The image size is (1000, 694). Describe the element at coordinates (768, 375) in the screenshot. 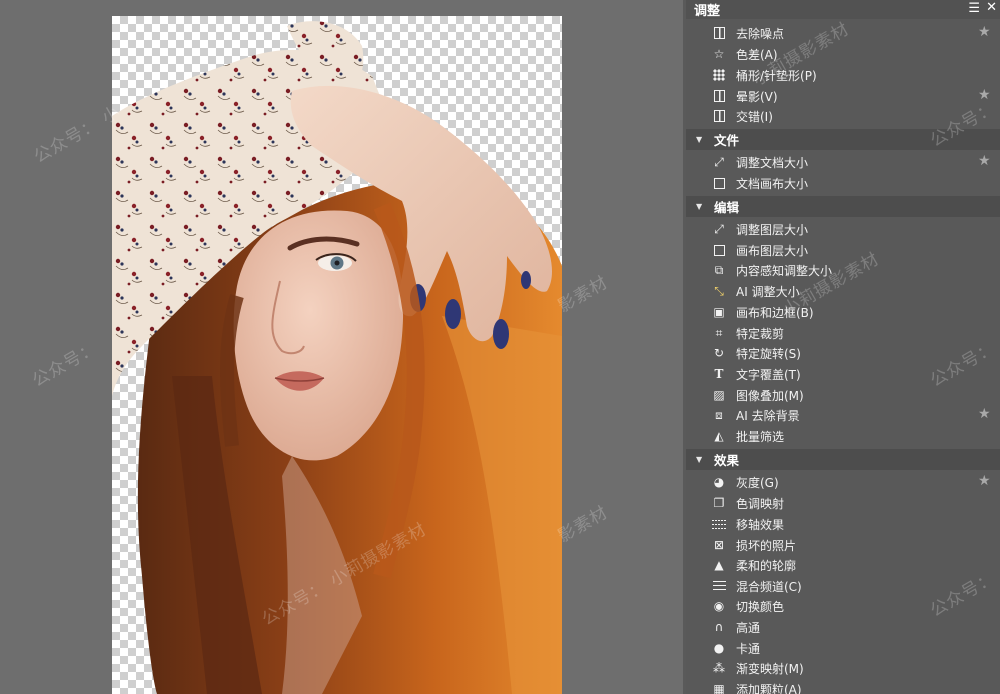

I see `item-label: 文字覆盖(T)` at that location.